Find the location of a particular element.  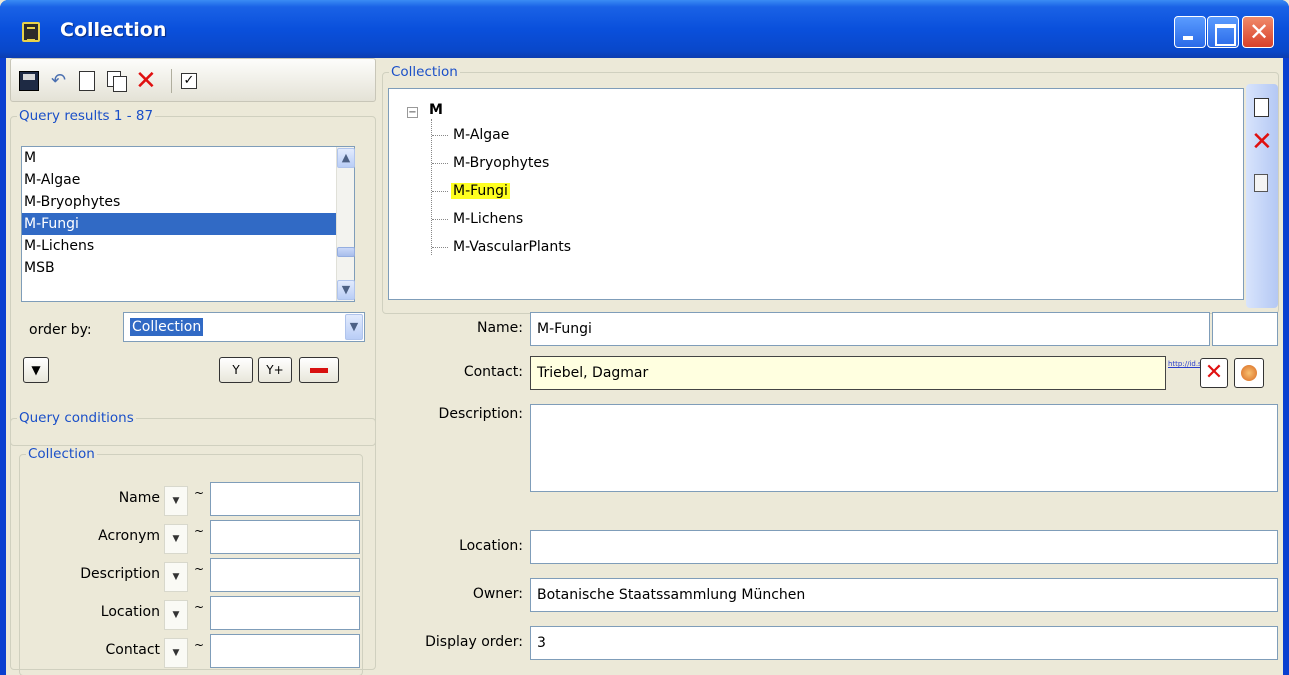

document-icon is located at coordinates (1261, 183).